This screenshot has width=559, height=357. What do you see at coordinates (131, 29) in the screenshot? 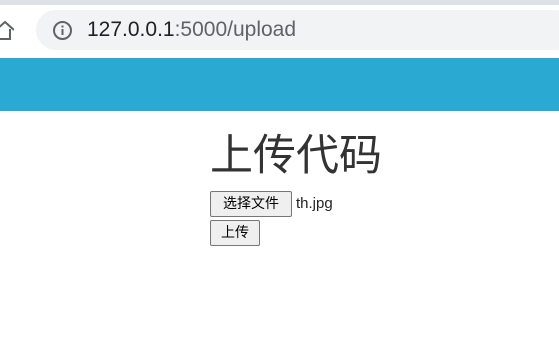
I see `url-host: 127.0.0.1` at bounding box center [131, 29].